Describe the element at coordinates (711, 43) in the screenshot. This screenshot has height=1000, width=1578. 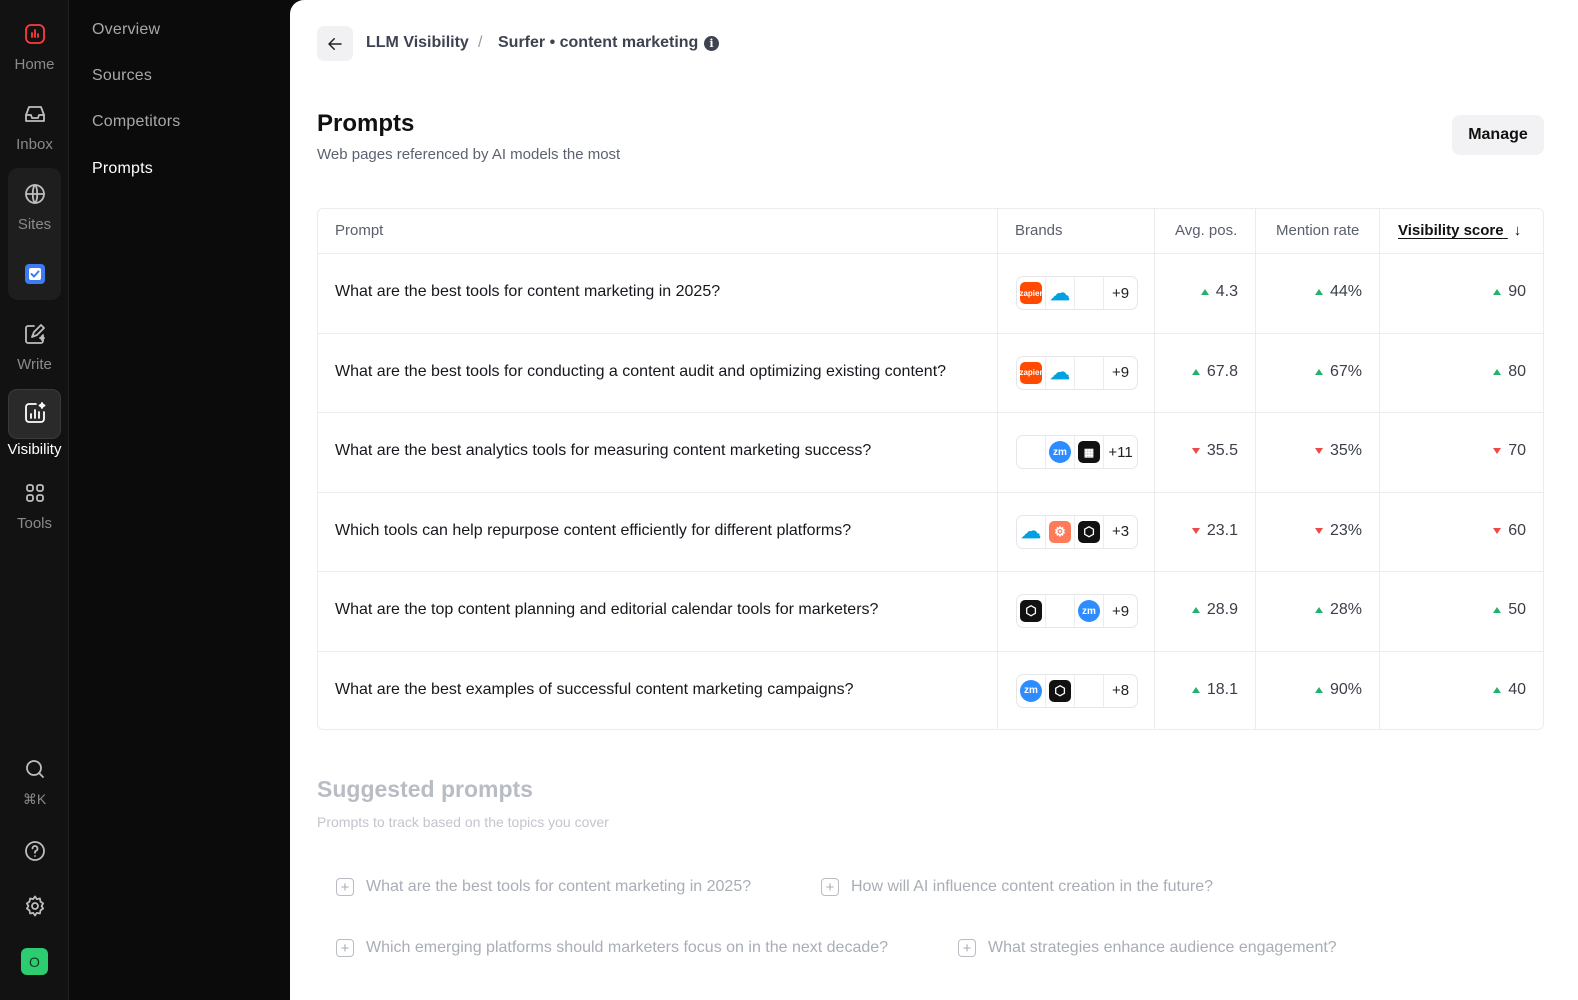
I see `info-icon: i` at that location.